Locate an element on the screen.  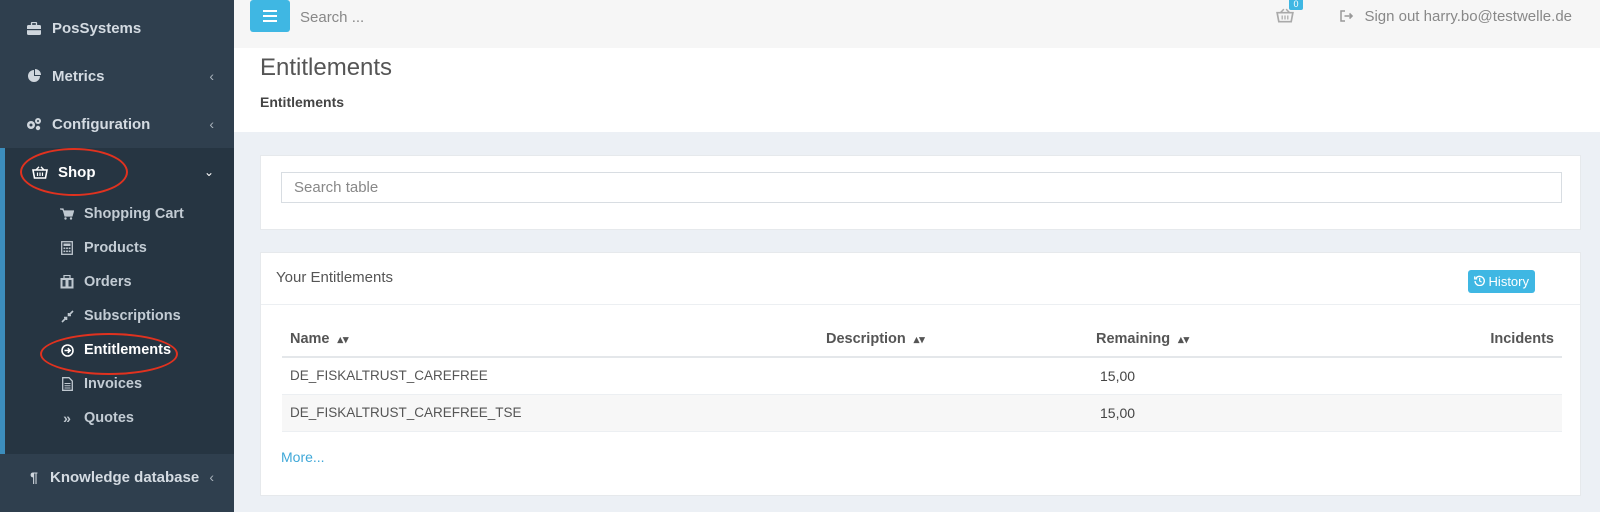
calculator-icon is located at coordinates (67, 248).